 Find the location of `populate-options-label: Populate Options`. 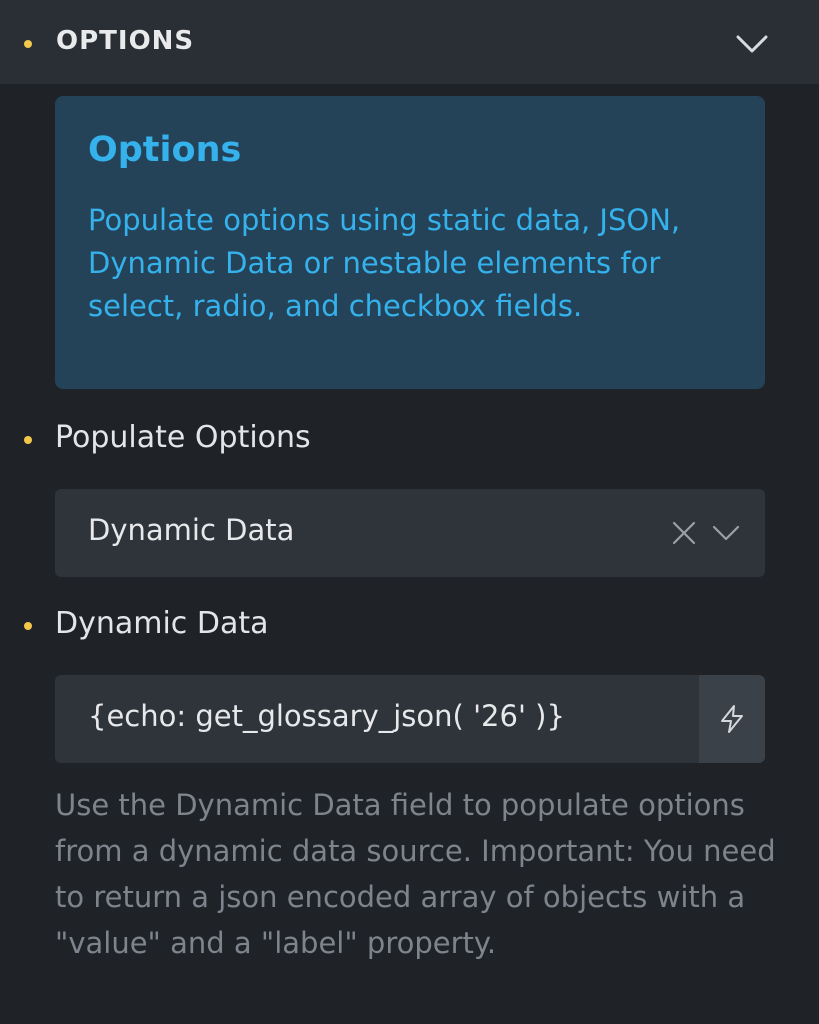

populate-options-label: Populate Options is located at coordinates (183, 437).